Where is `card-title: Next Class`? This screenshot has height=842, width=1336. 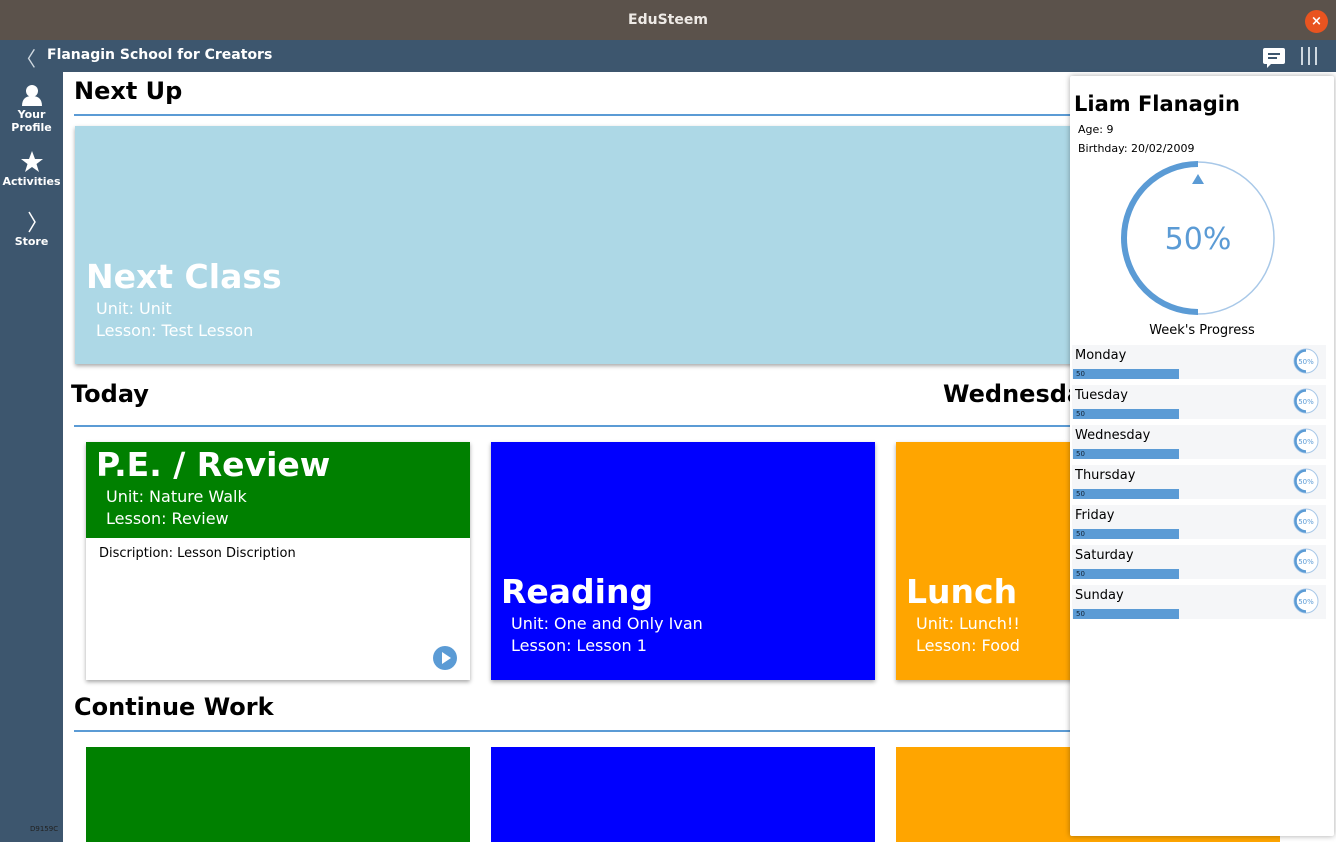
card-title: Next Class is located at coordinates (184, 276).